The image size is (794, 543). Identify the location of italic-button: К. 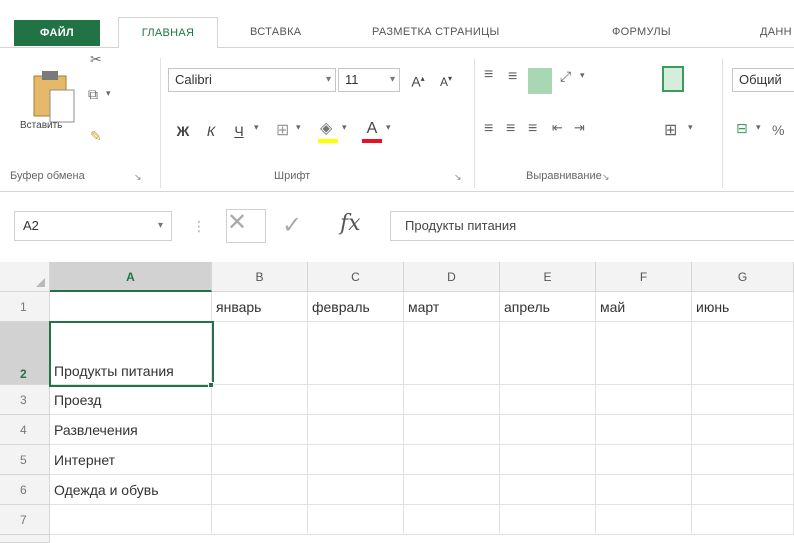
(211, 132).